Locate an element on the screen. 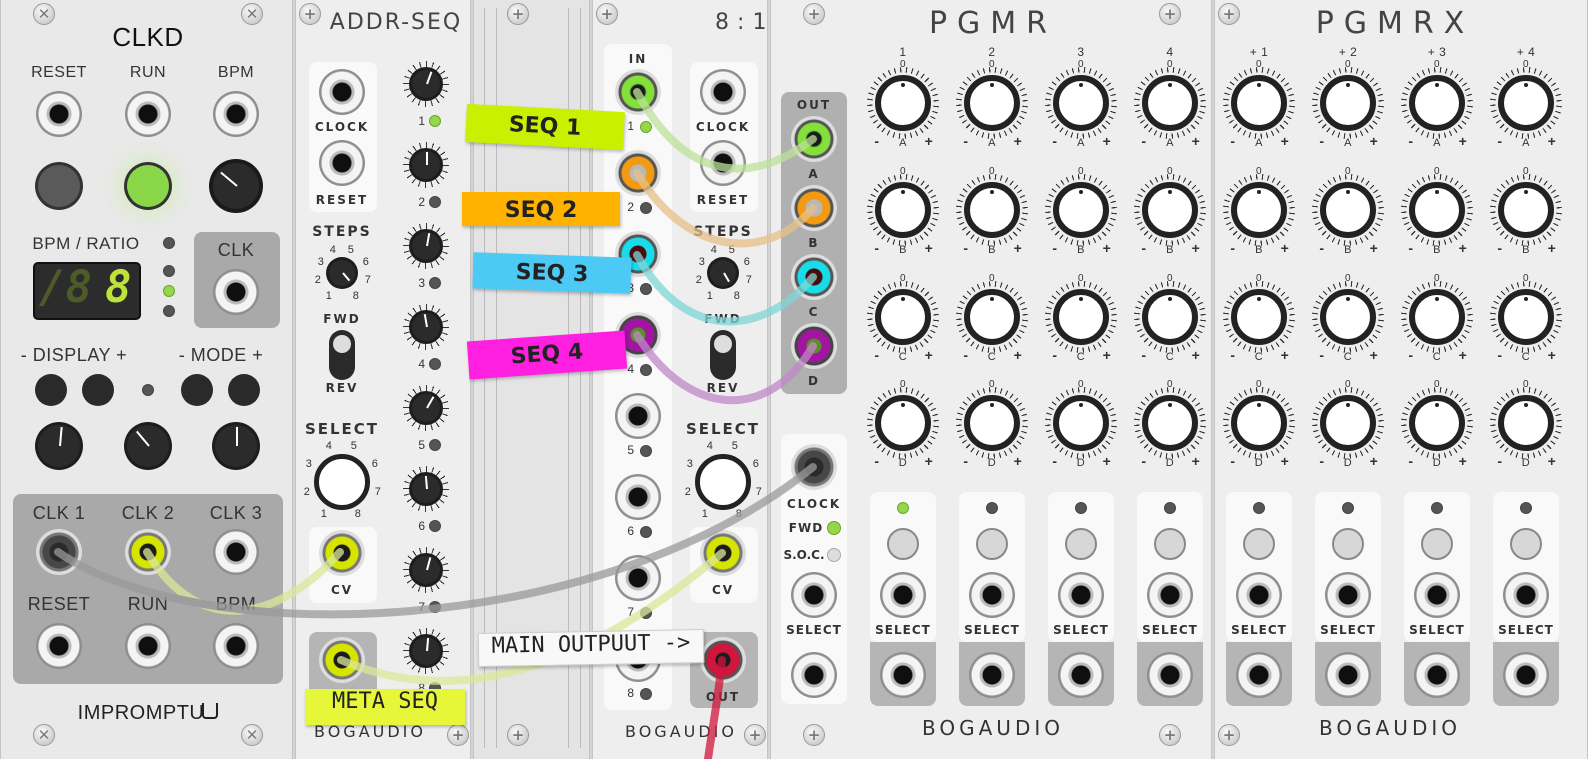 Image resolution: width=1588 pixels, height=759 pixels. run-input-jack is located at coordinates (148, 114).